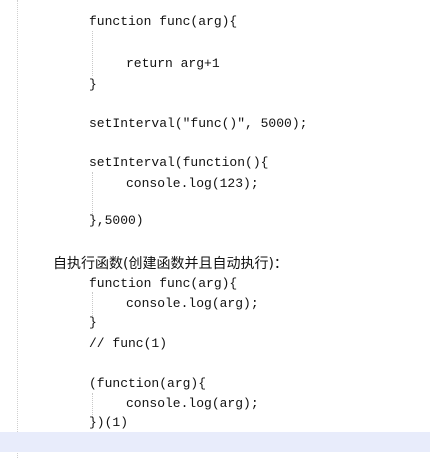 This screenshot has width=430, height=458. What do you see at coordinates (163, 21) in the screenshot?
I see `code-line-func-decl: function func(arg){` at bounding box center [163, 21].